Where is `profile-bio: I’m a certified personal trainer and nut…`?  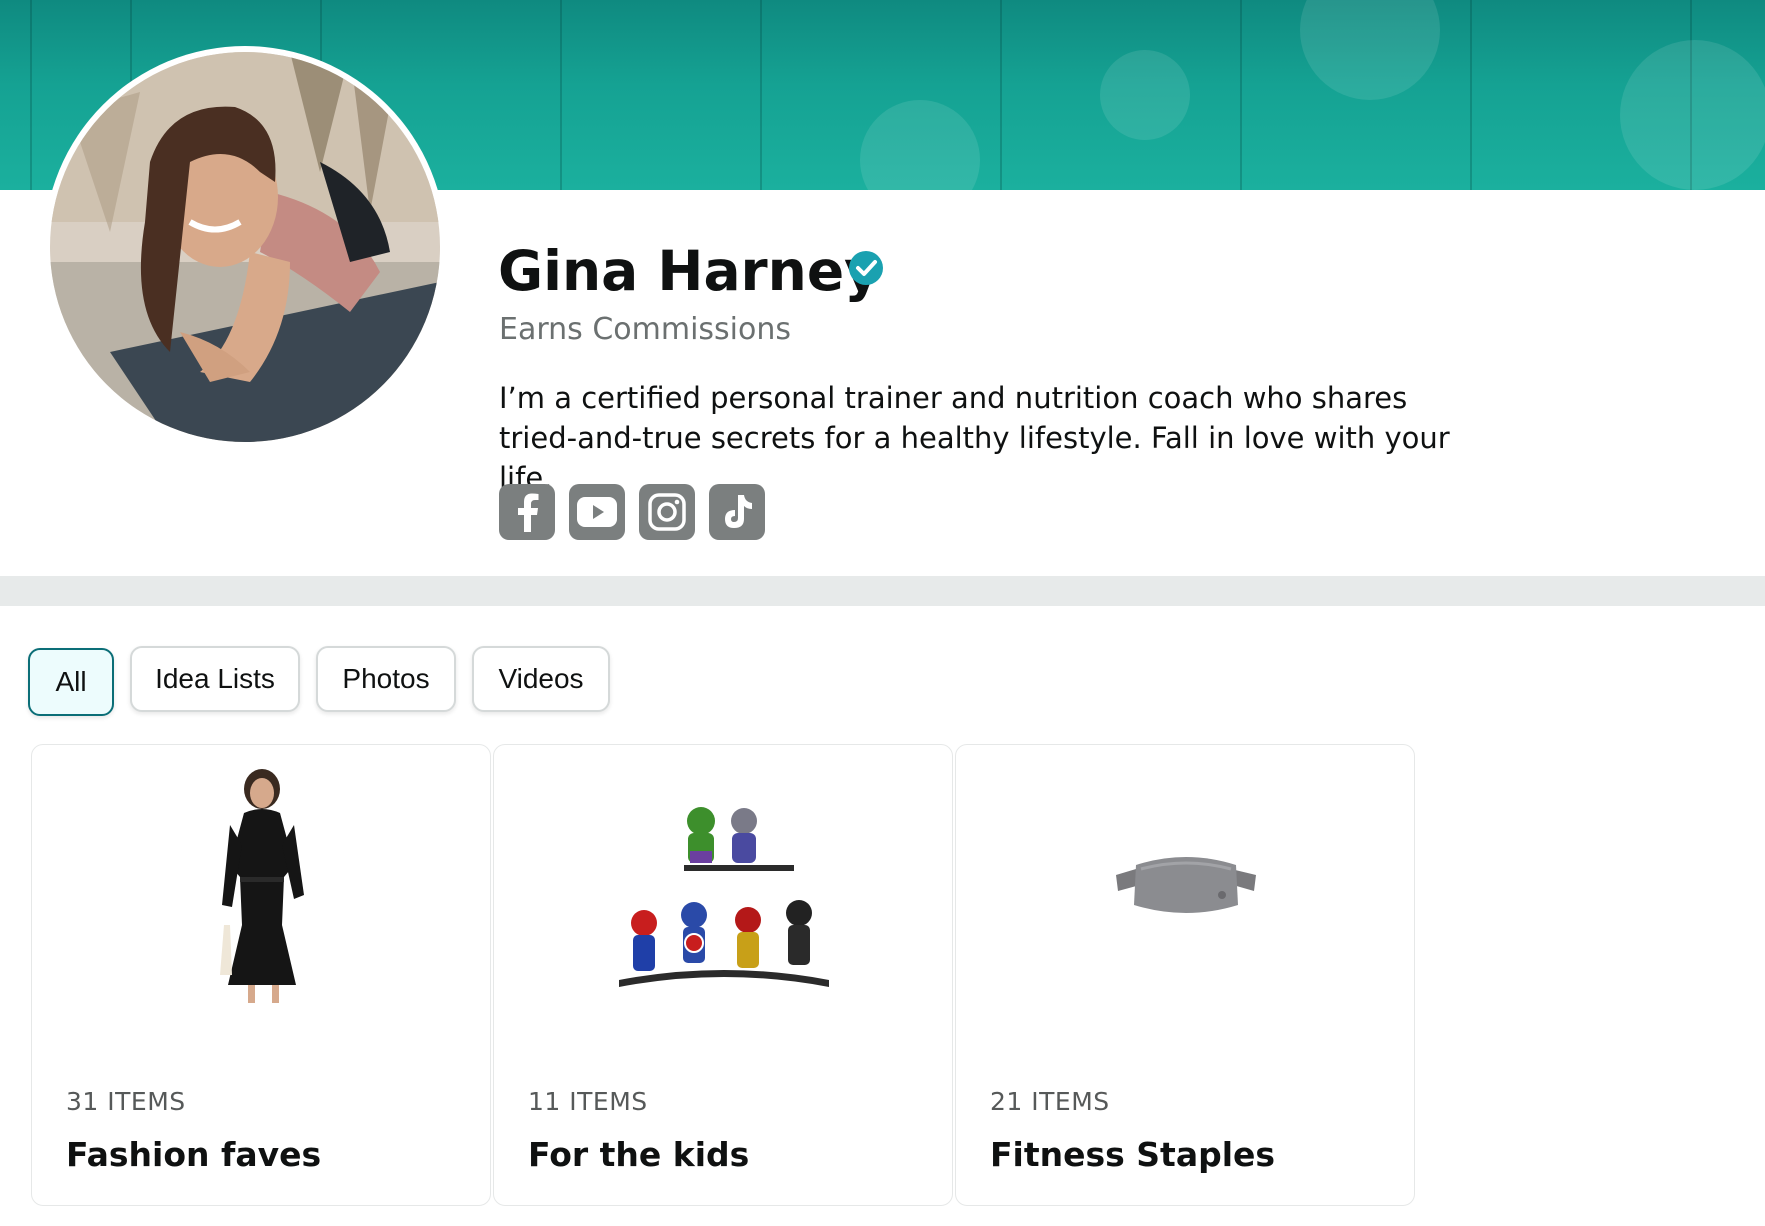 profile-bio: I’m a certified personal trainer and nut… is located at coordinates (974, 438).